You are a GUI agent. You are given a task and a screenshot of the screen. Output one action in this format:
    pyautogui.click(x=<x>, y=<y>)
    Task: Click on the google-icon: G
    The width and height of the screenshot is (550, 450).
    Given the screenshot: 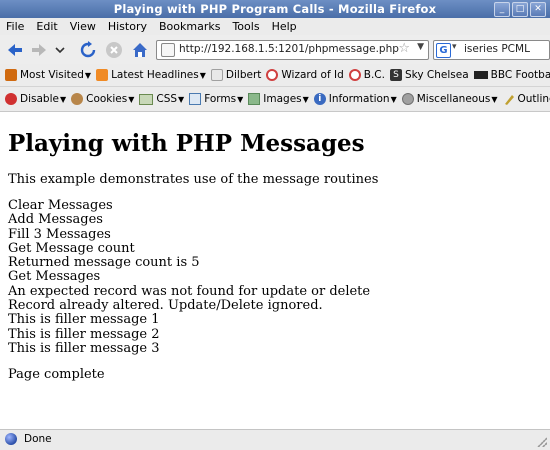 What is the action you would take?
    pyautogui.click(x=443, y=50)
    